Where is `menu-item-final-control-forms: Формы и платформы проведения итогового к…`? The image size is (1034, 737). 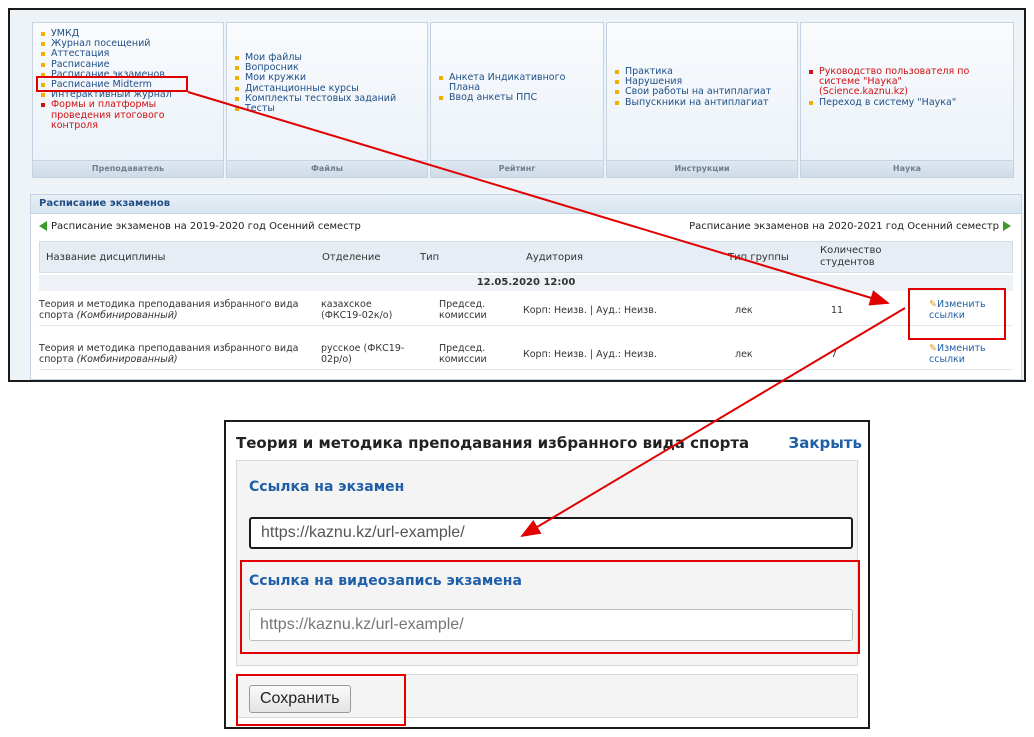
menu-item-final-control-forms: Формы и платформы проведения итогового к… is located at coordinates (132, 115).